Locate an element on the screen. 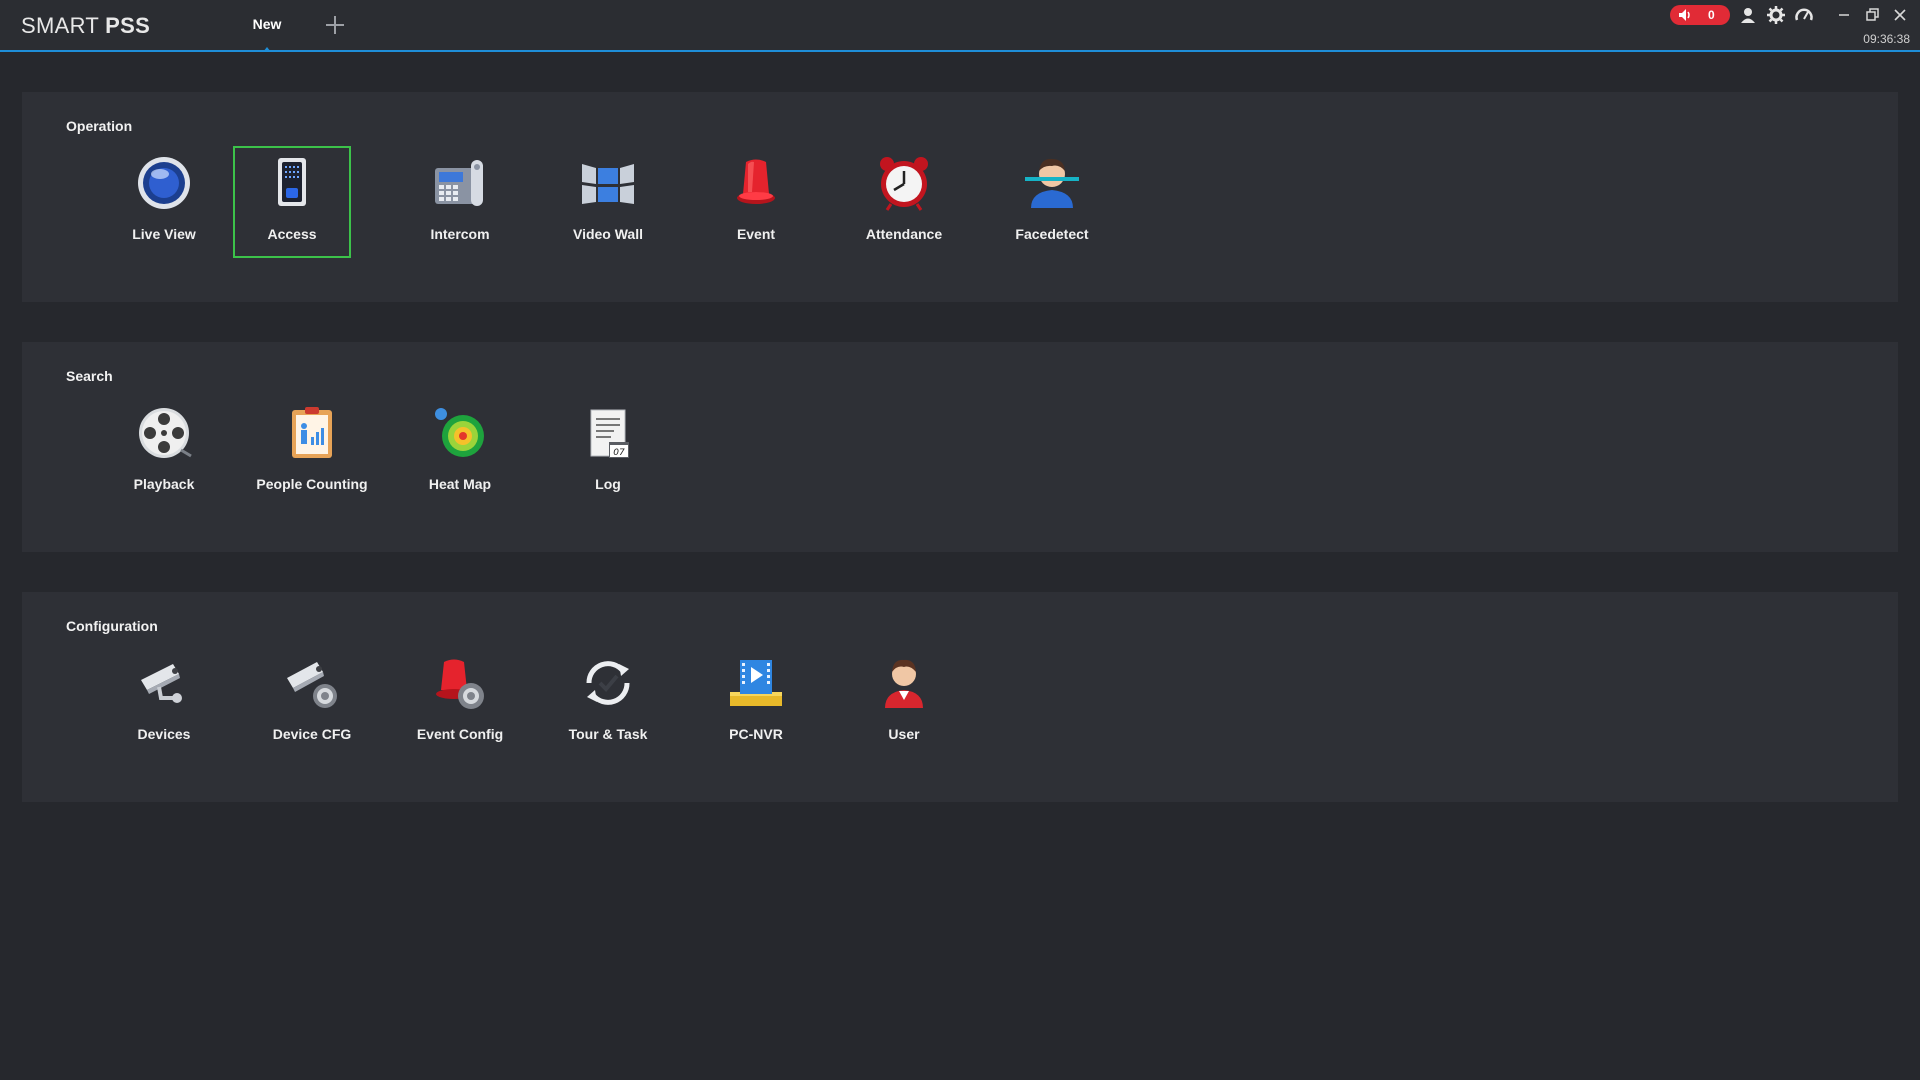  alarm-button: 0 is located at coordinates (1700, 15).